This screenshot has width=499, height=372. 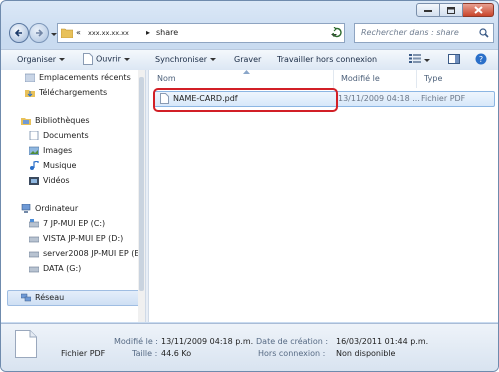 What do you see at coordinates (141, 184) in the screenshot?
I see `nav-scrollbar-thumb` at bounding box center [141, 184].